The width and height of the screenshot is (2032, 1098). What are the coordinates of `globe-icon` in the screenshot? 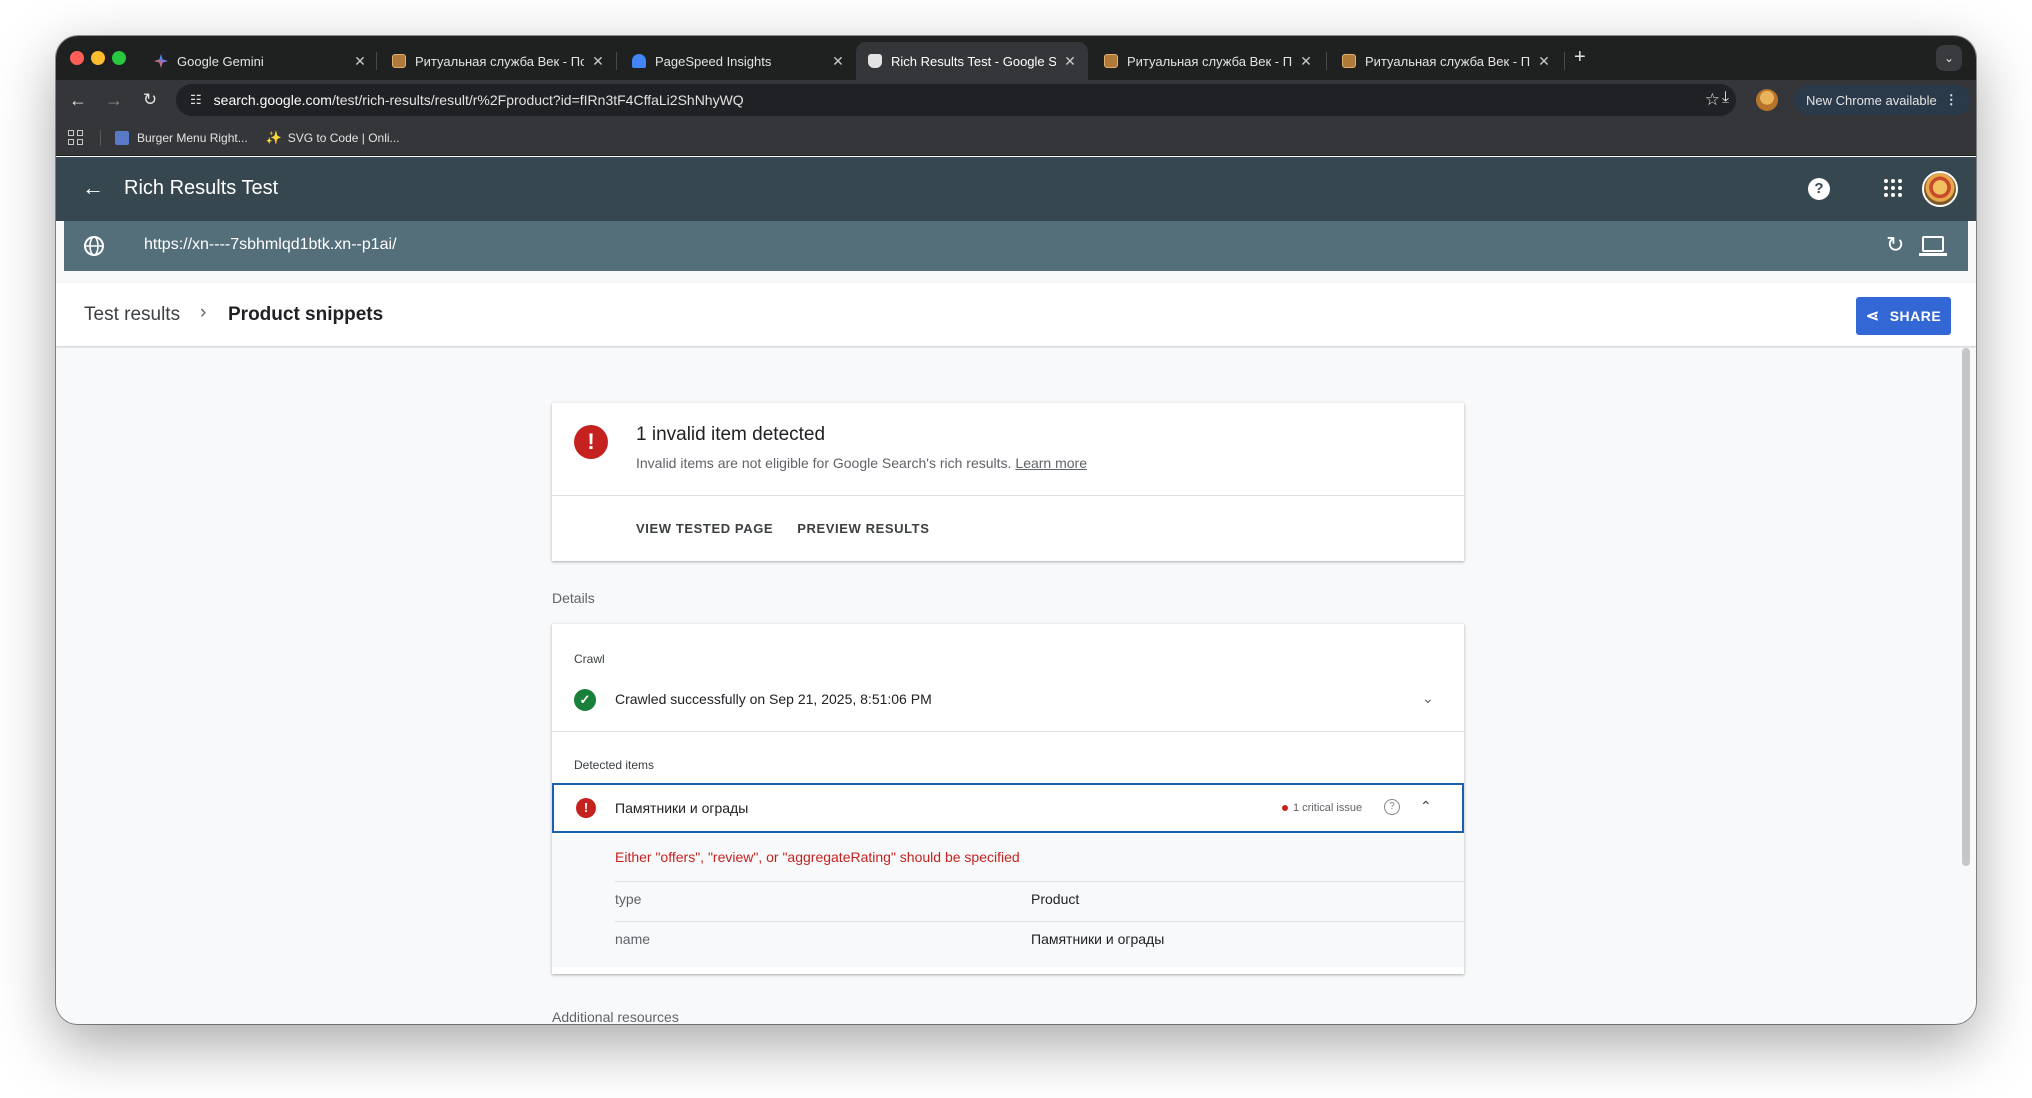 It's located at (94, 246).